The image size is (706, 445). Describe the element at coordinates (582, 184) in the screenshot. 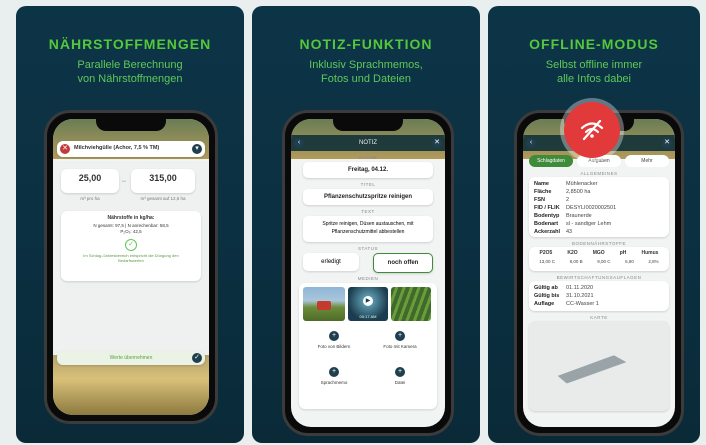

I see `row-value: Mühlenacker` at that location.